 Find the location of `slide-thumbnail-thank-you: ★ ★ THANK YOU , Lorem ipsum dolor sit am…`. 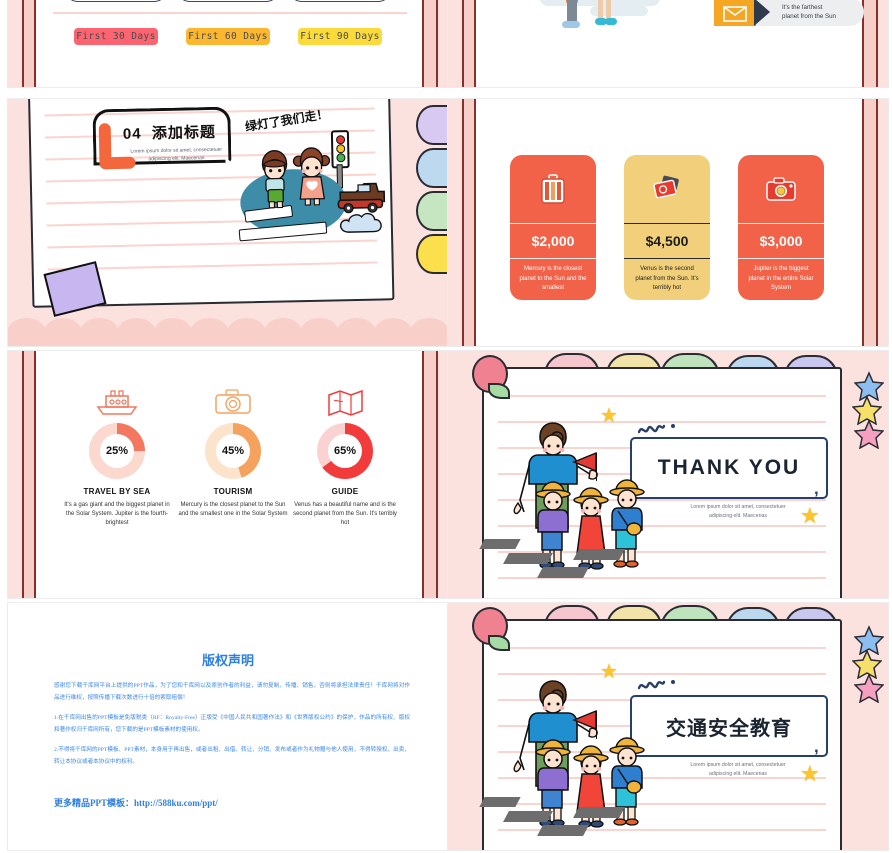

slide-thumbnail-thank-you: ★ ★ THANK YOU , Lorem ipsum dolor sit am… is located at coordinates (668, 474).